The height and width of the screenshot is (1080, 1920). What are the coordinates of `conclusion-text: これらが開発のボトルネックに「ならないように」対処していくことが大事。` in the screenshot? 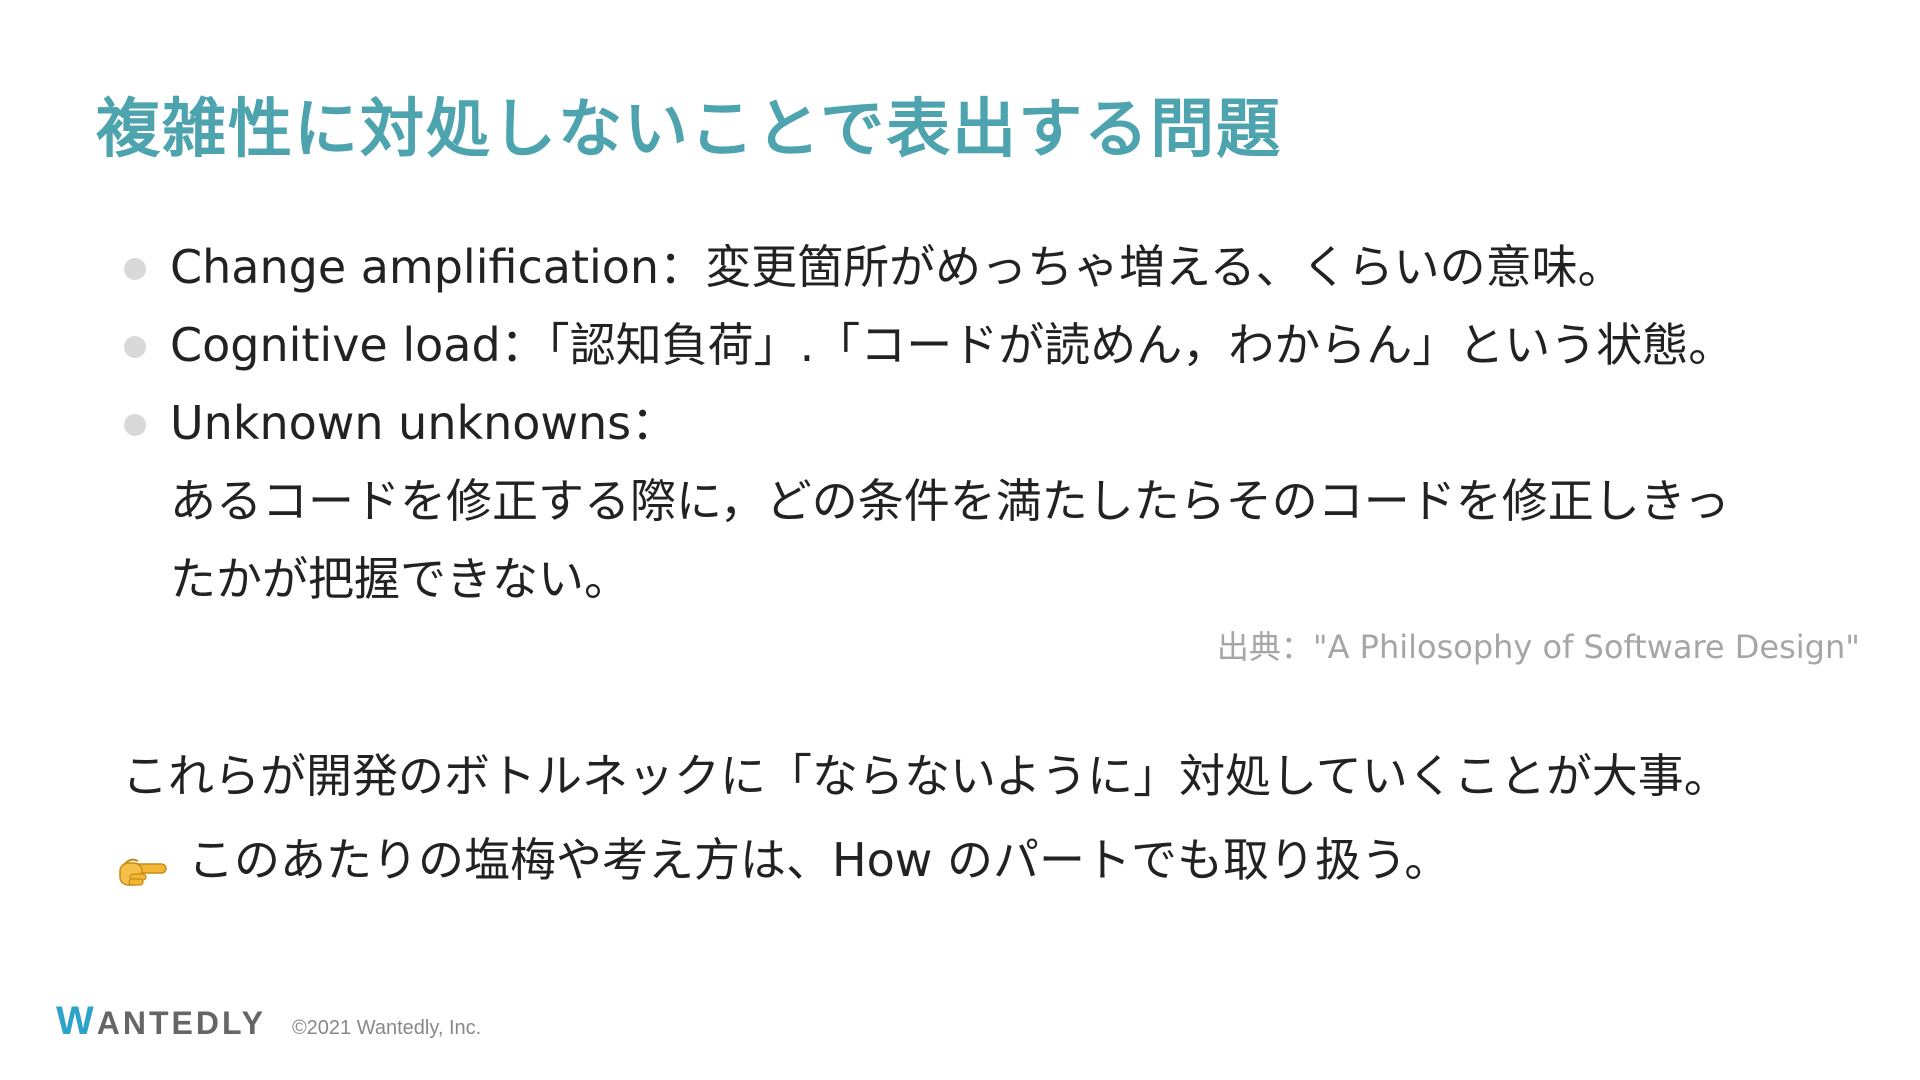 It's located at (926, 776).